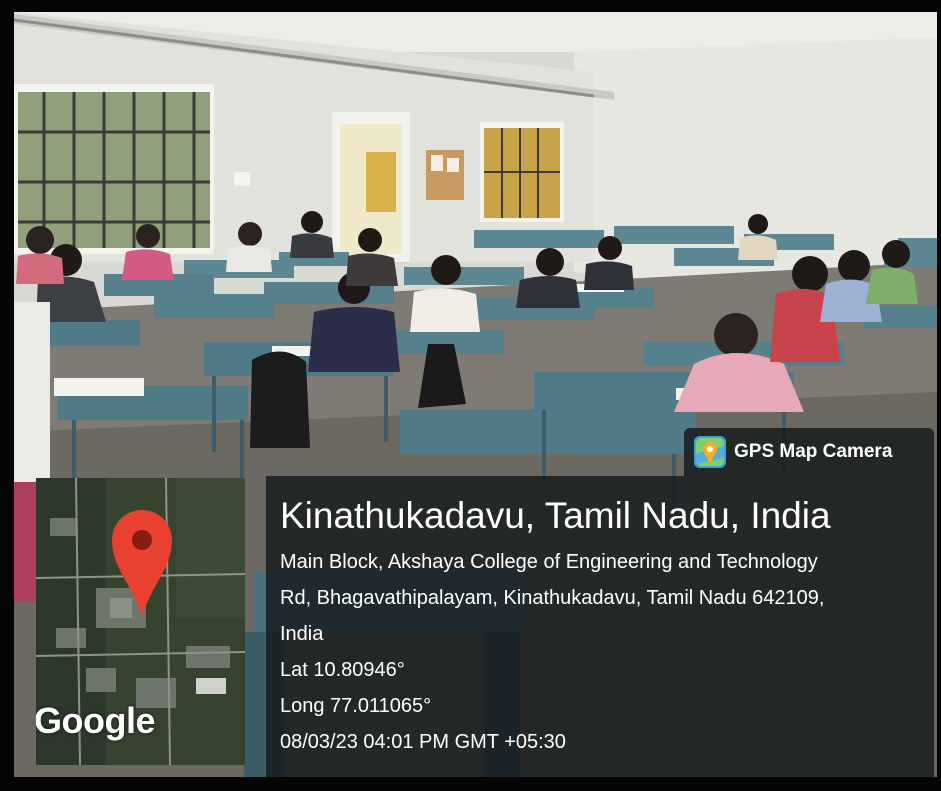 The width and height of the screenshot is (941, 791). Describe the element at coordinates (342, 670) in the screenshot. I see `latitude-readout: Lat 10.80946°` at that location.